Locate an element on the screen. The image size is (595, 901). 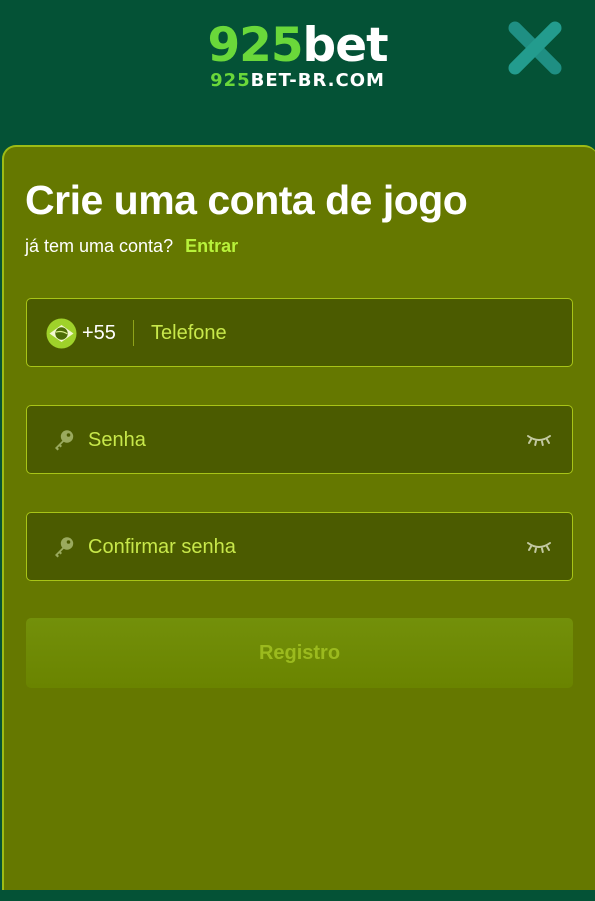
close-x-icon is located at coordinates (535, 48).